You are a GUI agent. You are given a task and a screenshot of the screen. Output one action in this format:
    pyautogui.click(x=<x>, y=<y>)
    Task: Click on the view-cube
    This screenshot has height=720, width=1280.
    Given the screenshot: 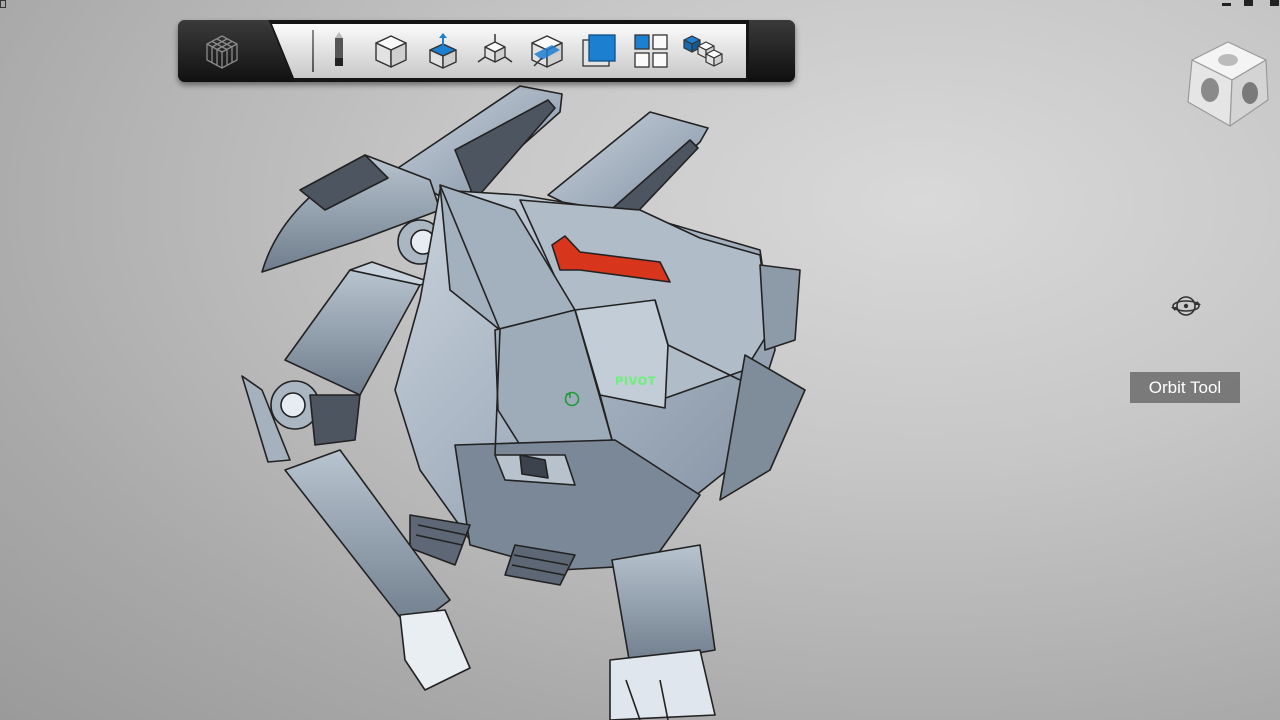 What is the action you would take?
    pyautogui.click(x=1228, y=84)
    